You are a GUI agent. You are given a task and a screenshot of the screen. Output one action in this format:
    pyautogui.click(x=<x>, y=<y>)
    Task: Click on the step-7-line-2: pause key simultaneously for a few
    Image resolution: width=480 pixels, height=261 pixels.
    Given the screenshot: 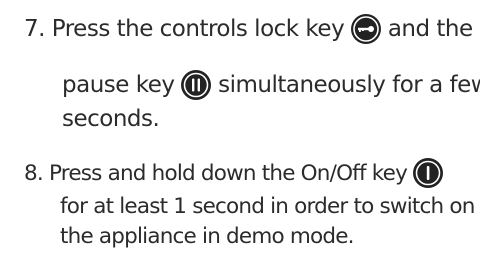 What is the action you would take?
    pyautogui.click(x=271, y=85)
    